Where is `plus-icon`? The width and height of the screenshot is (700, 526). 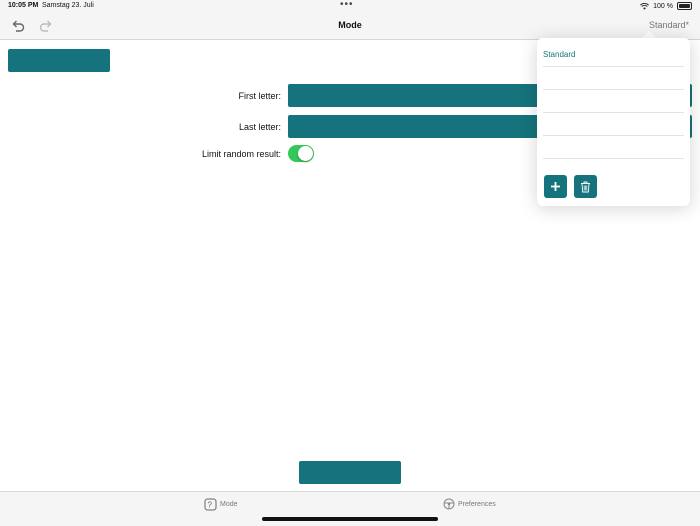 plus-icon is located at coordinates (555, 186).